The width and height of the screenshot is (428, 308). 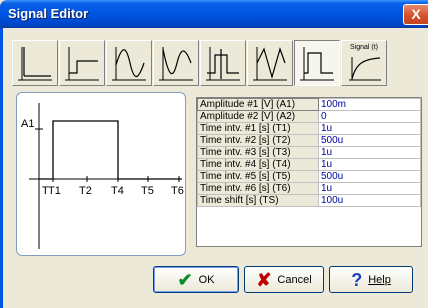 I want to click on param-name: Time intv. #5 [s] (T5), so click(x=258, y=176).